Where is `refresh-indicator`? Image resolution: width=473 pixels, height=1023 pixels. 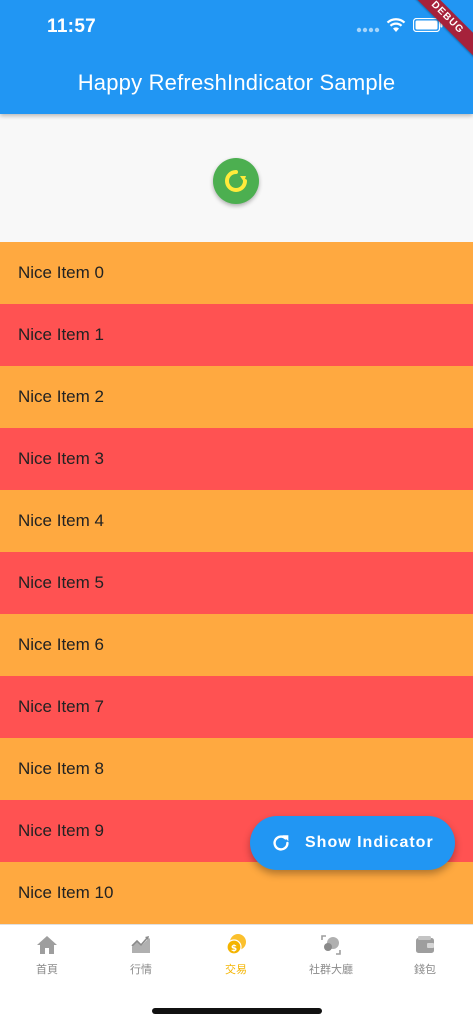 refresh-indicator is located at coordinates (236, 181).